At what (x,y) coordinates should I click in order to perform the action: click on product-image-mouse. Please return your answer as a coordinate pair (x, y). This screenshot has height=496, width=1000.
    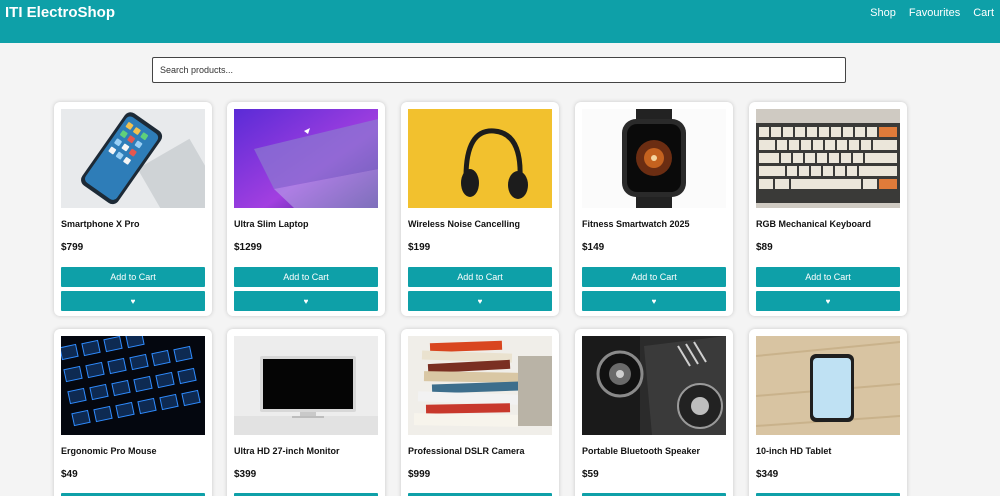
    Looking at the image, I should click on (133, 385).